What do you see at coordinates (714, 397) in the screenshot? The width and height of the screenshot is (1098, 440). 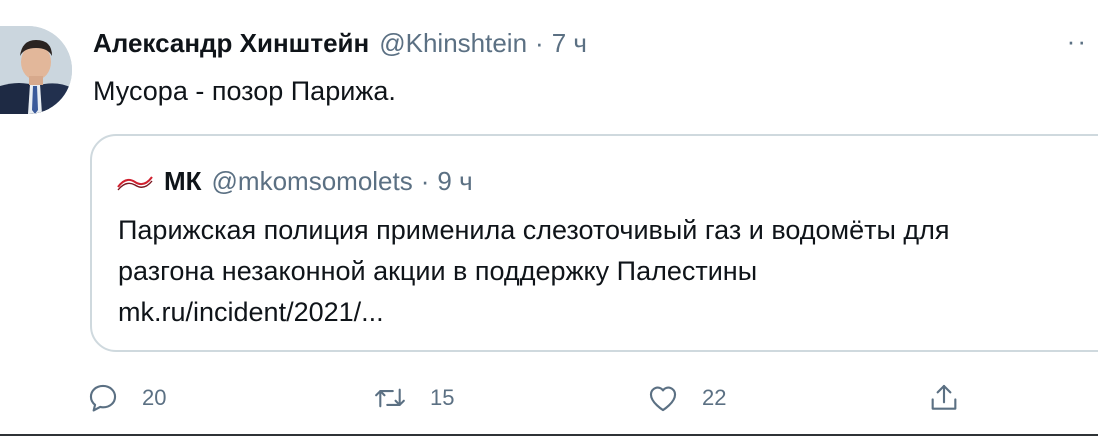 I see `like-count: 22` at bounding box center [714, 397].